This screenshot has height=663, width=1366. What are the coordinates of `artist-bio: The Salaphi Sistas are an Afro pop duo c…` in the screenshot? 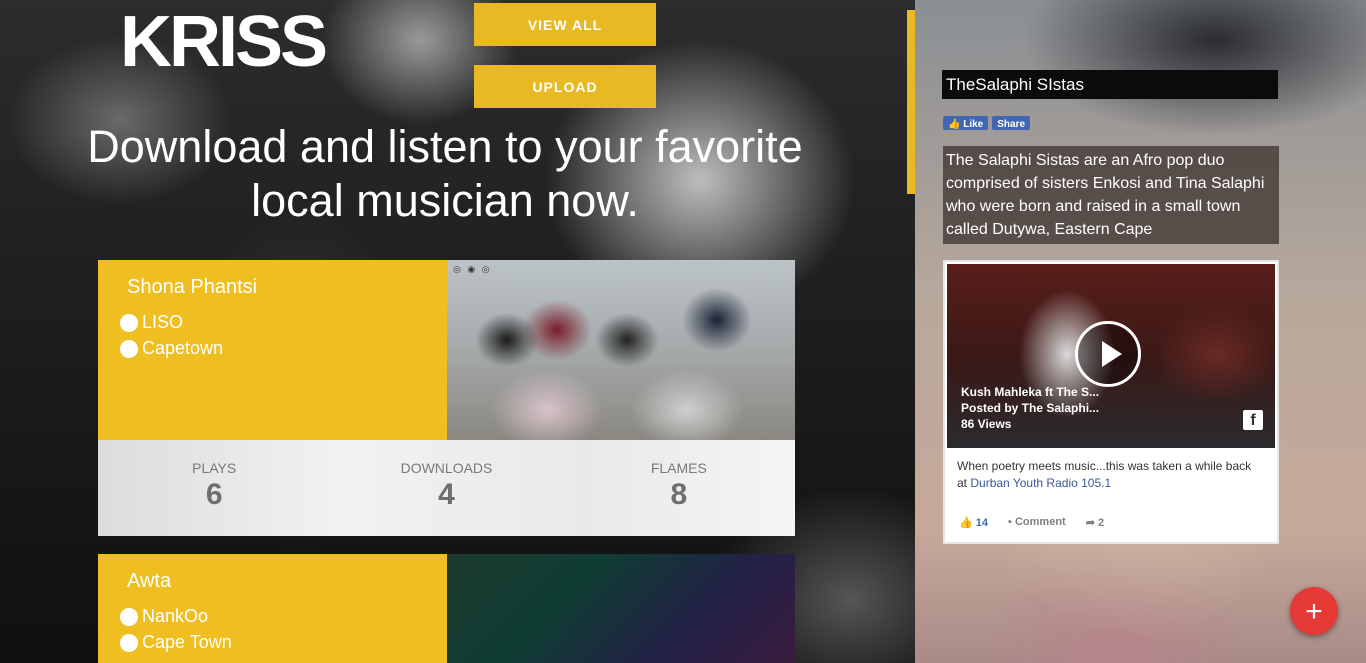 It's located at (1111, 195).